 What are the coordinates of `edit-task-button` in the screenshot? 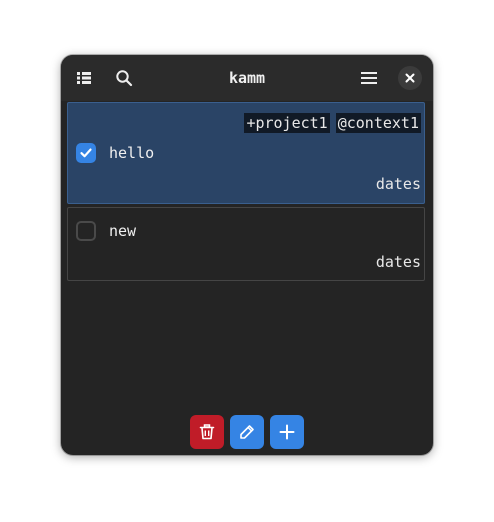 It's located at (247, 432).